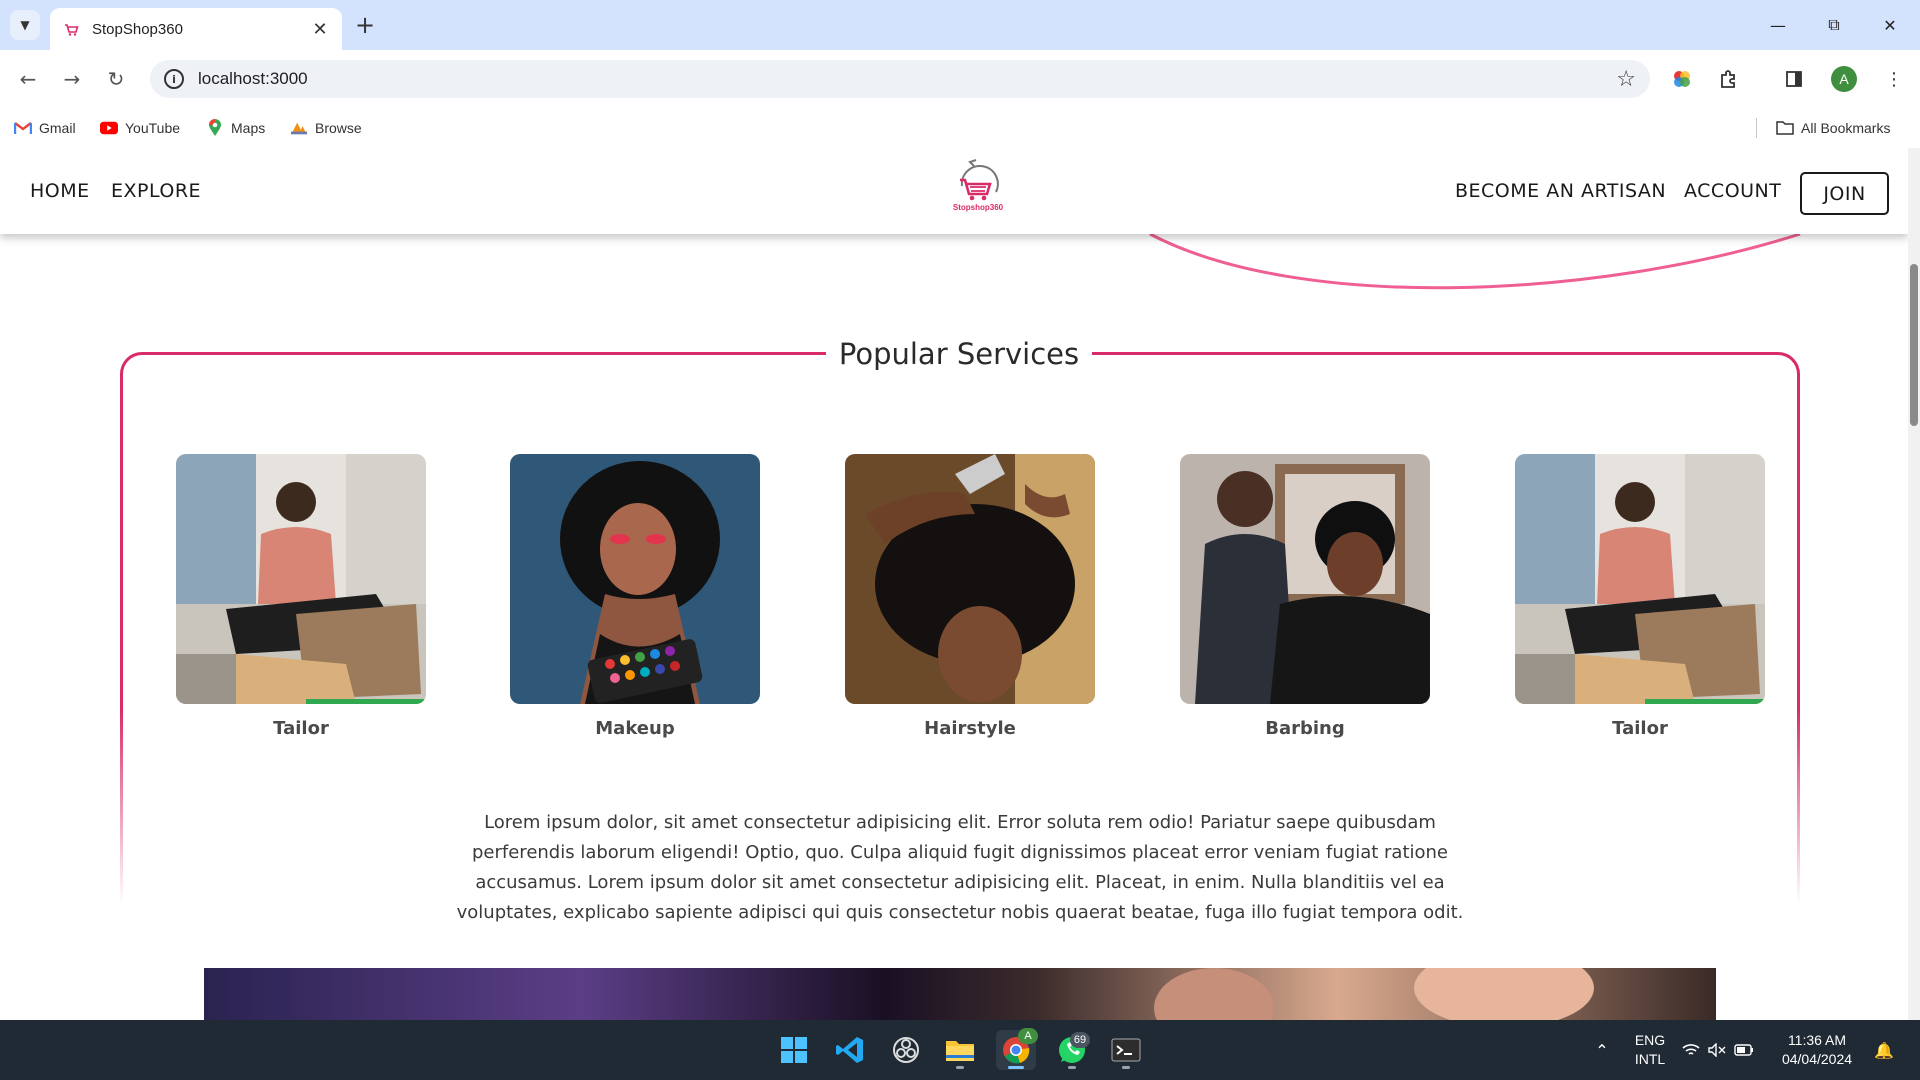 This screenshot has width=1920, height=1080. What do you see at coordinates (1691, 1049) in the screenshot?
I see `wifi-icon` at bounding box center [1691, 1049].